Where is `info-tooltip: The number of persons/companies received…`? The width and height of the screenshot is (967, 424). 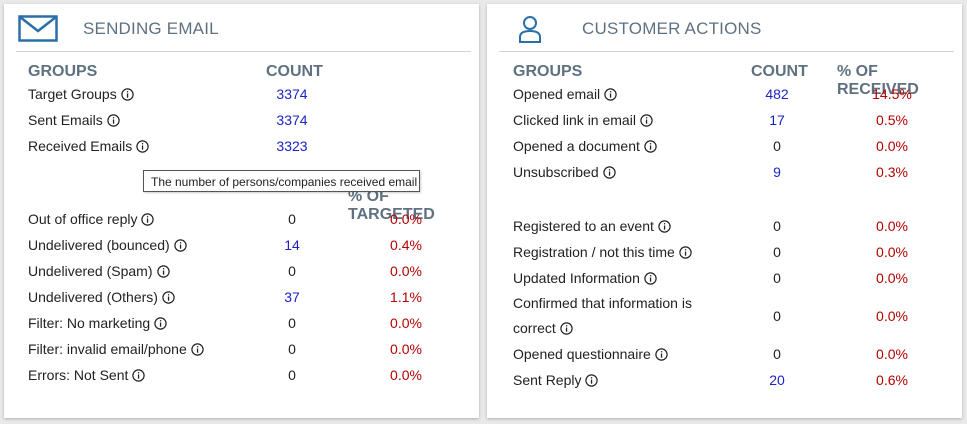
info-tooltip: The number of persons/companies received… is located at coordinates (281, 181).